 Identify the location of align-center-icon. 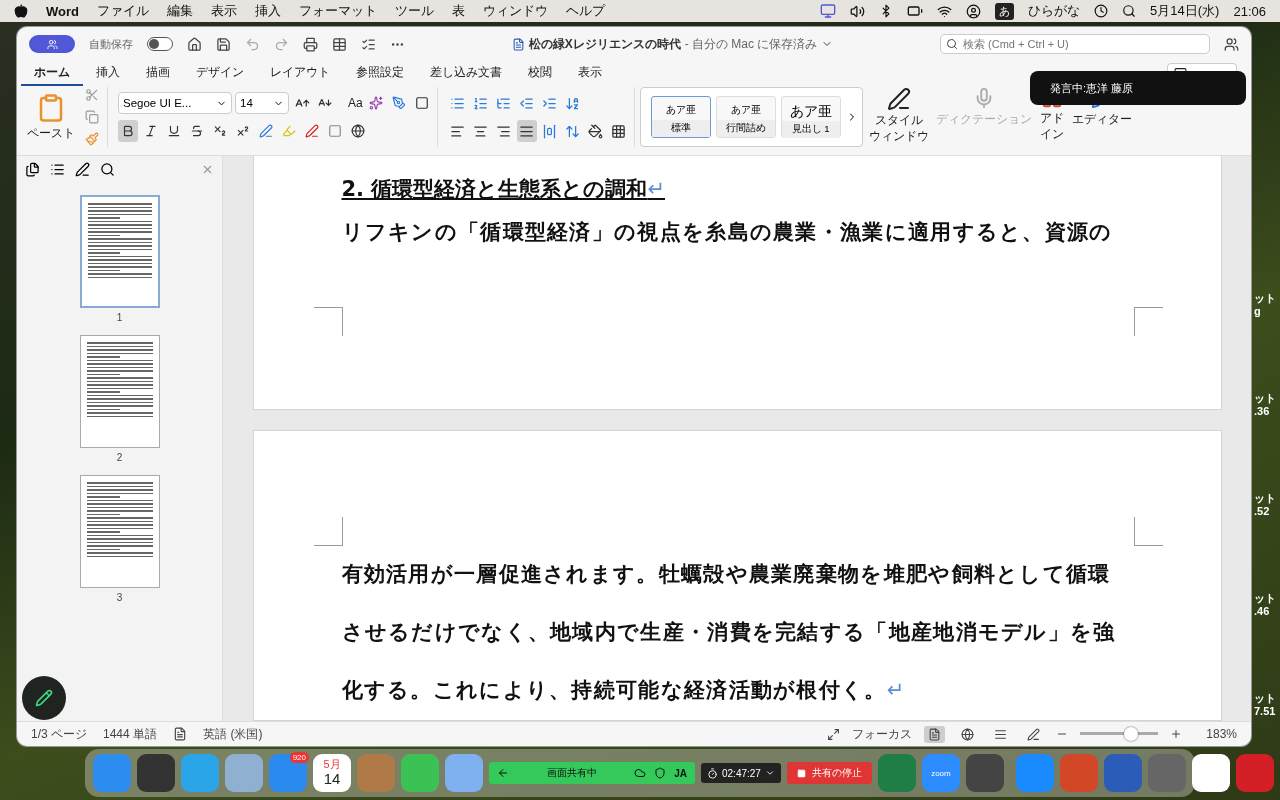
(481, 131).